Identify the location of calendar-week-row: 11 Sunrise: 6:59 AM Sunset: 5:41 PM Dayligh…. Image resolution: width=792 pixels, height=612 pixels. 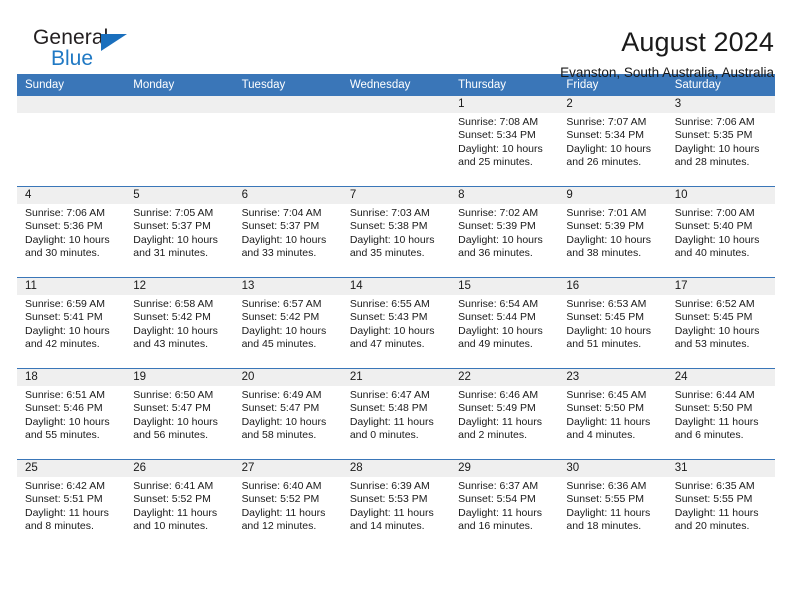
(396, 323).